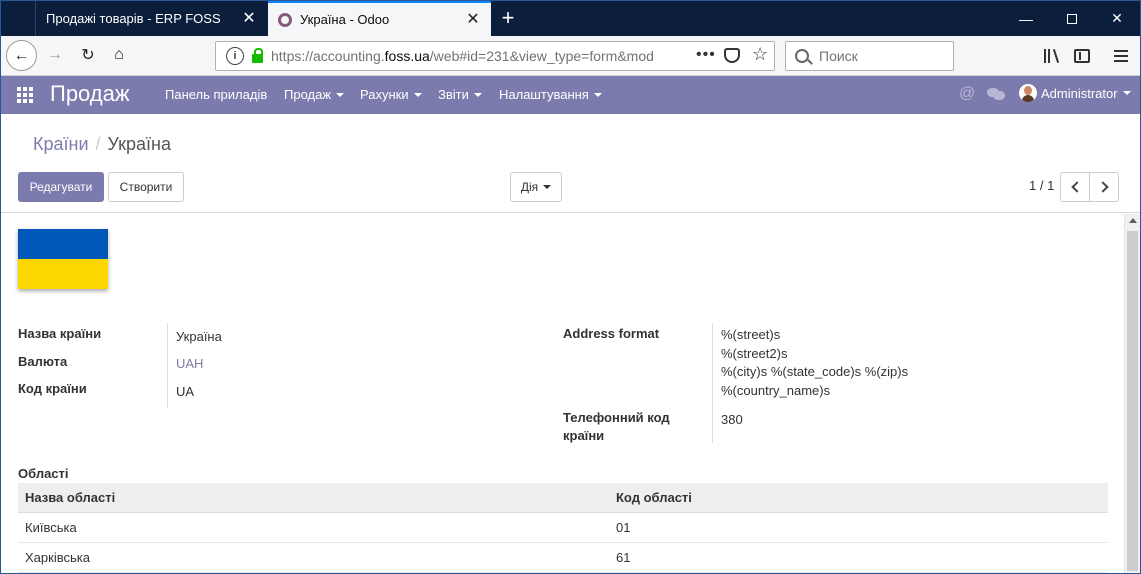 This screenshot has height=574, width=1141. I want to click on bookmark-star-icon: ☆, so click(760, 54).